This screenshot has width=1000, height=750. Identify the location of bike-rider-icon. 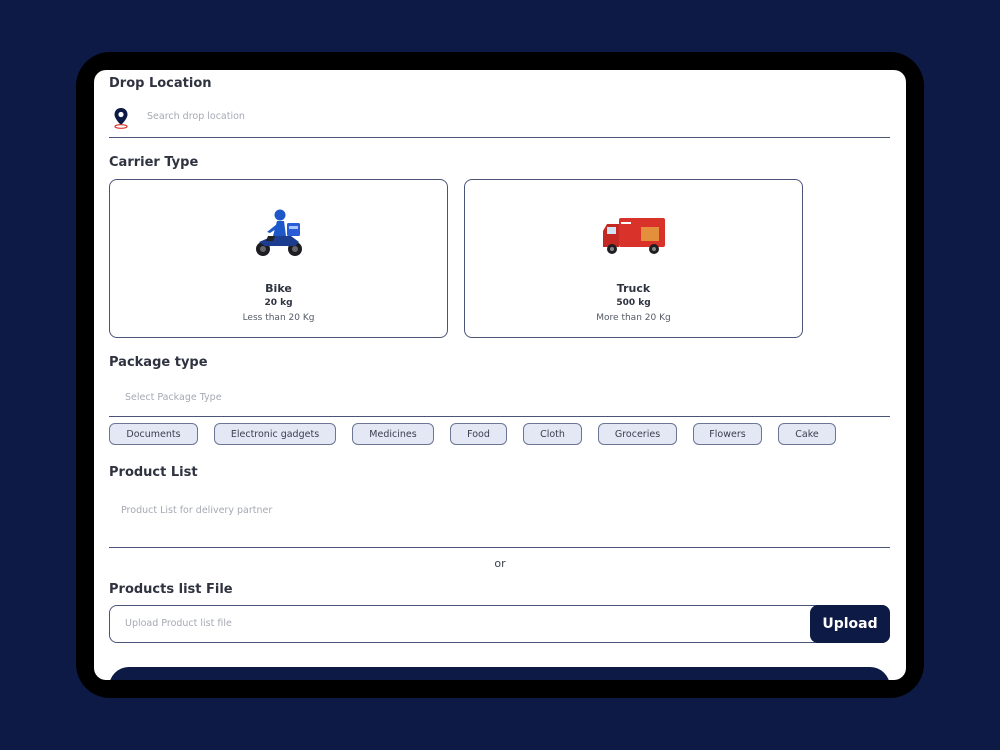
(279, 234).